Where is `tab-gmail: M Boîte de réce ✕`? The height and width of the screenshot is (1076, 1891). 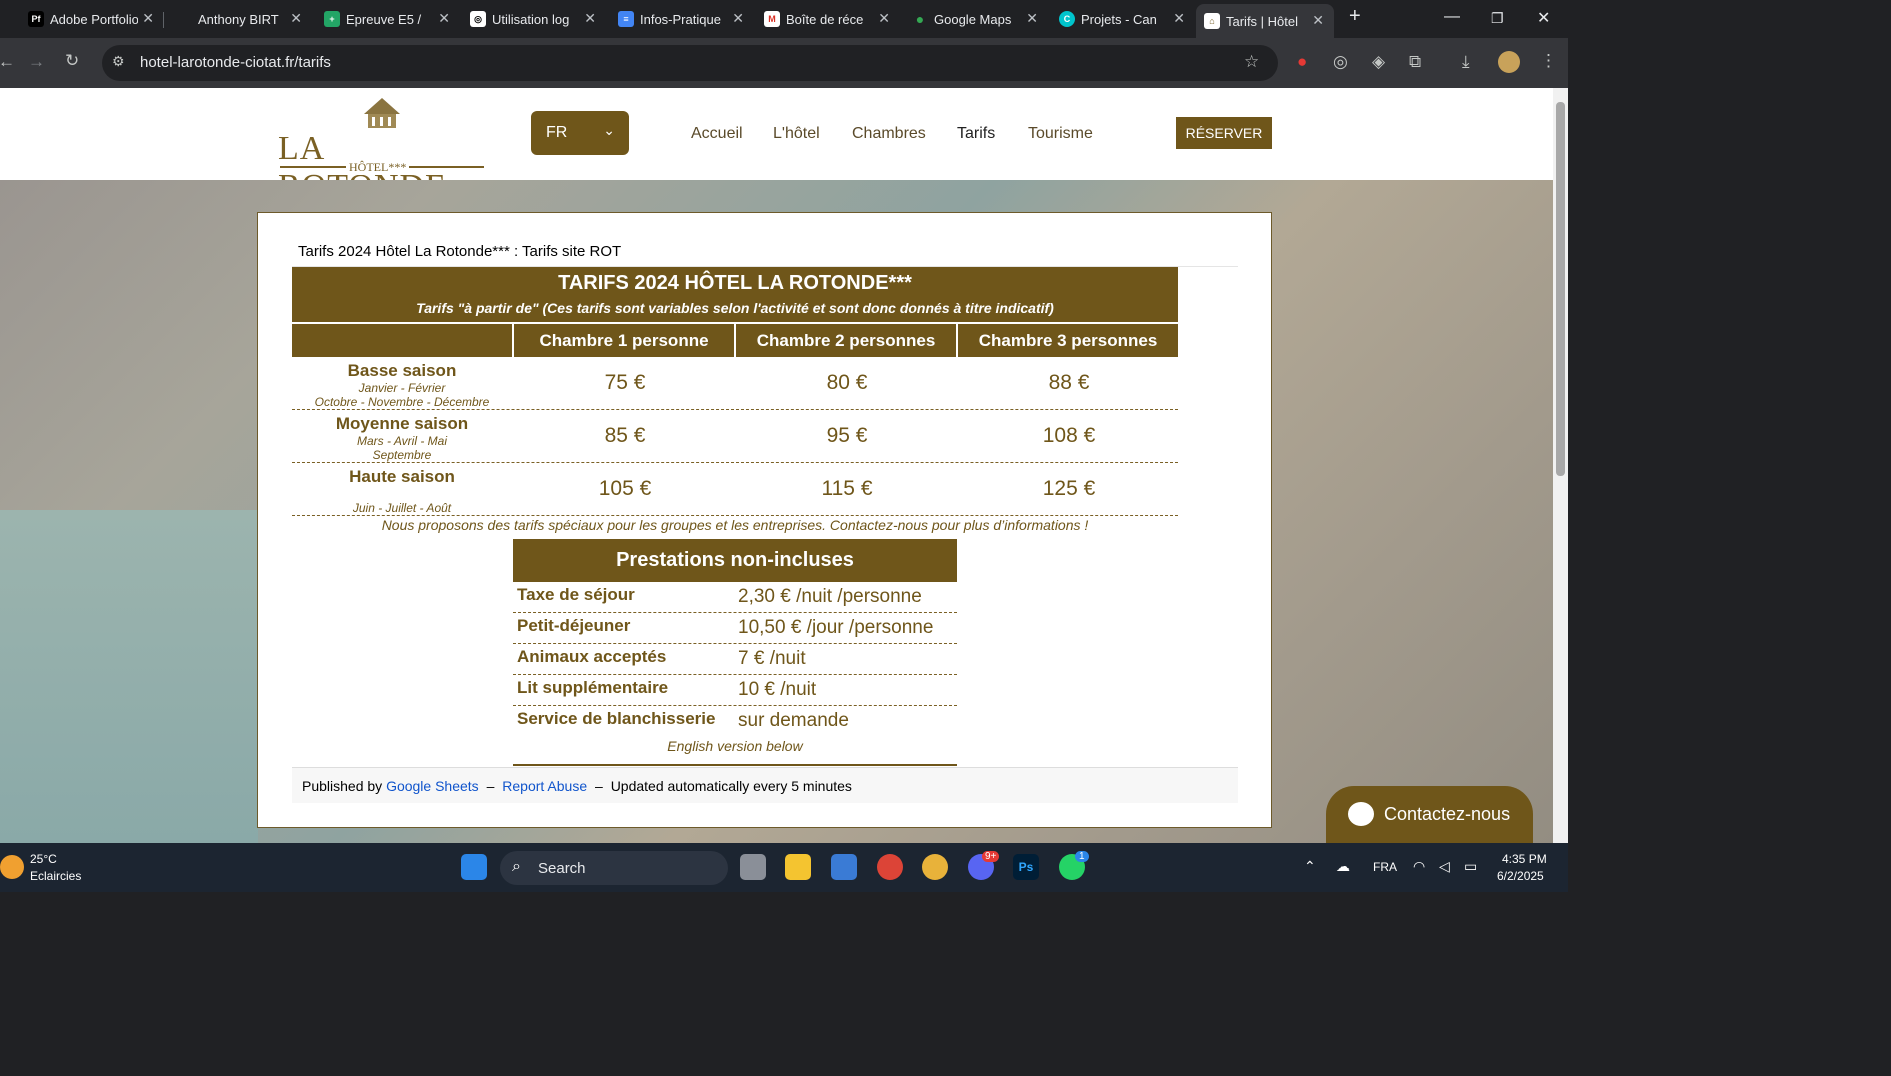 tab-gmail: M Boîte de réce ✕ is located at coordinates (825, 19).